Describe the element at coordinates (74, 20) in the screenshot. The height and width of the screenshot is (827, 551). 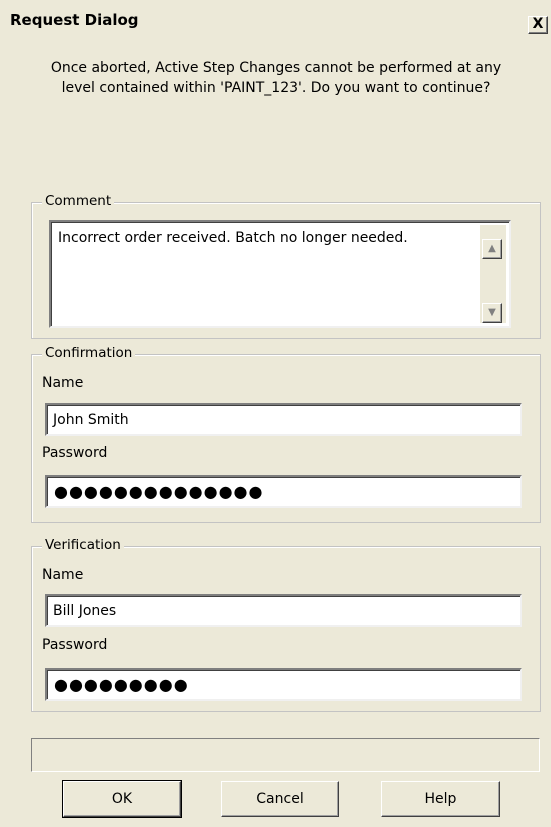
I see `dialog-title: Request Dialog` at that location.